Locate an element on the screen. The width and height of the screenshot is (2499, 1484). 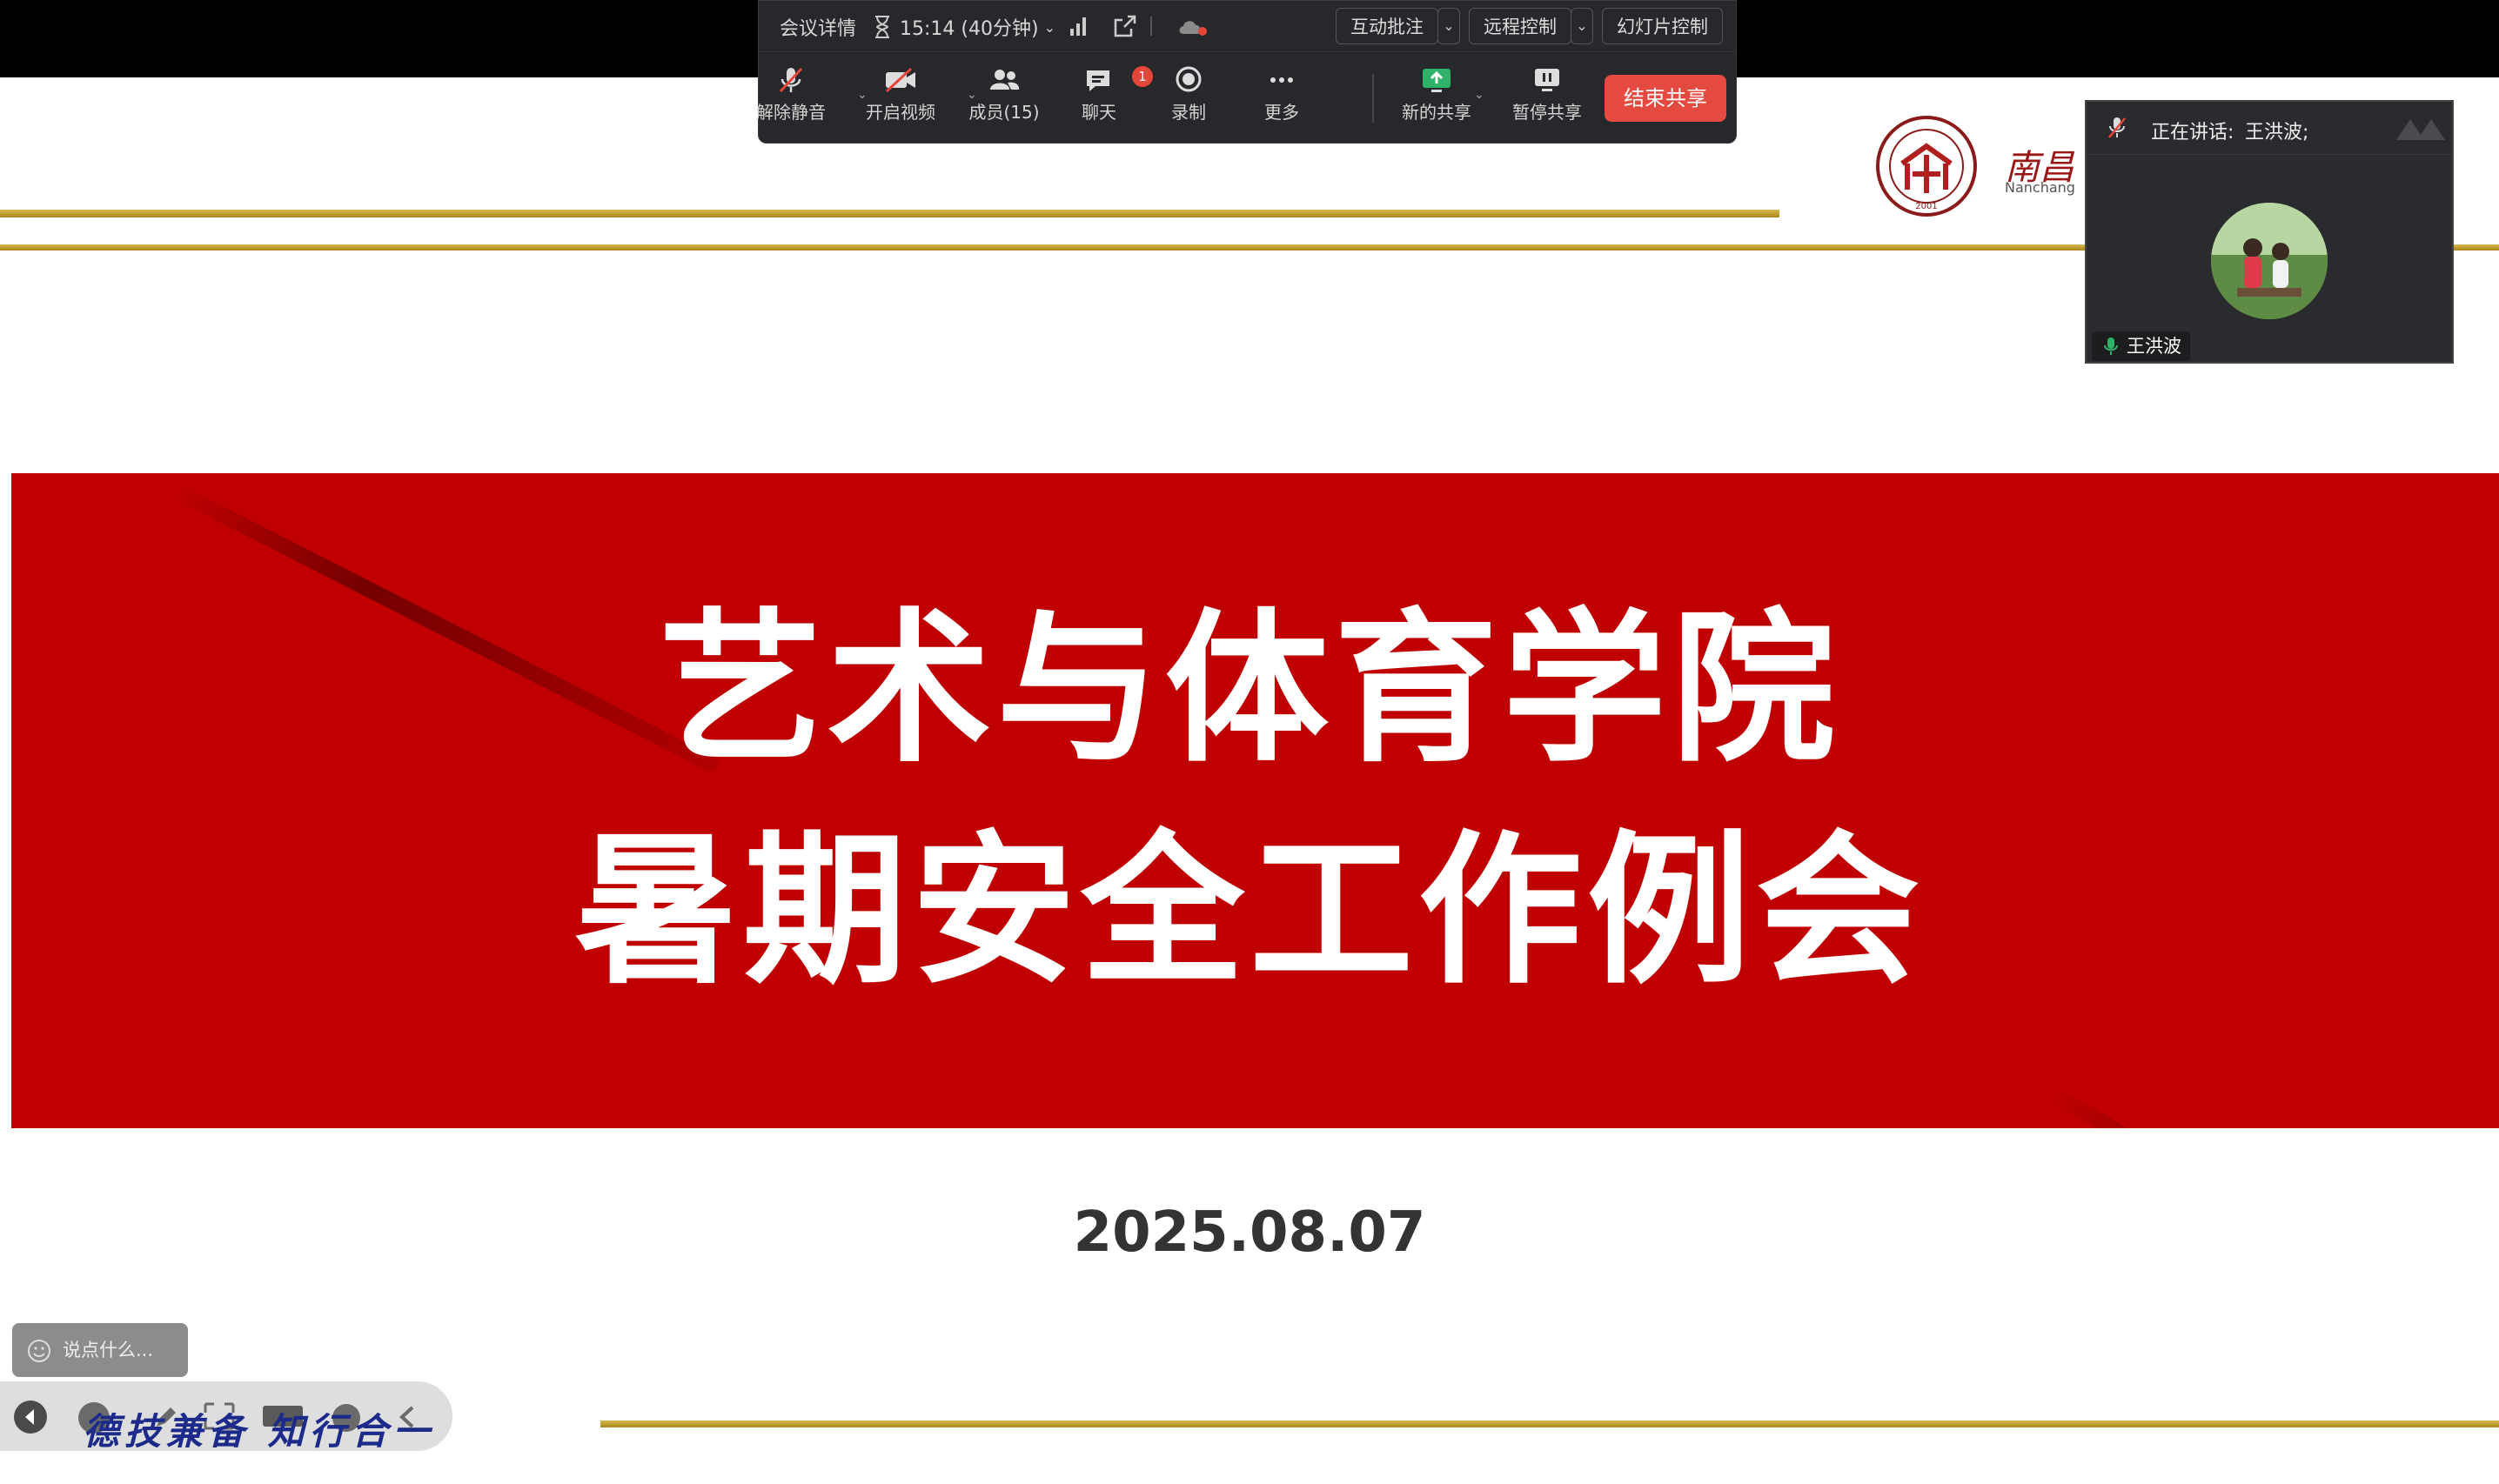
unmute-button: 解除静音 is located at coordinates (791, 94).